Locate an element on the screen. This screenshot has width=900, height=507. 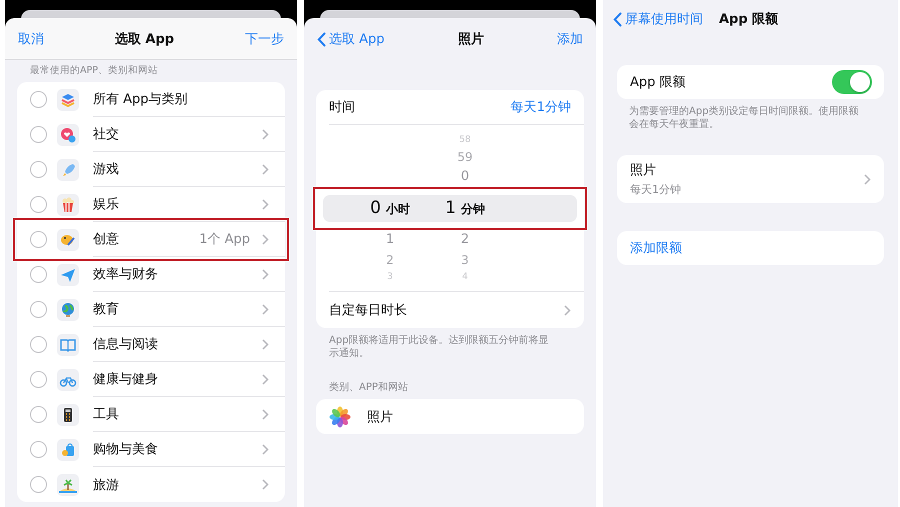
picker-option: 3 is located at coordinates (465, 260).